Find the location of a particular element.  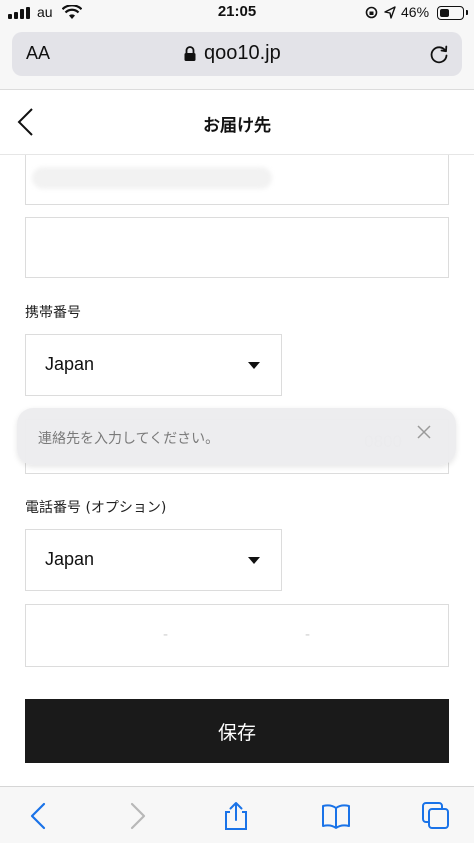

battery-icon is located at coordinates (452, 13).